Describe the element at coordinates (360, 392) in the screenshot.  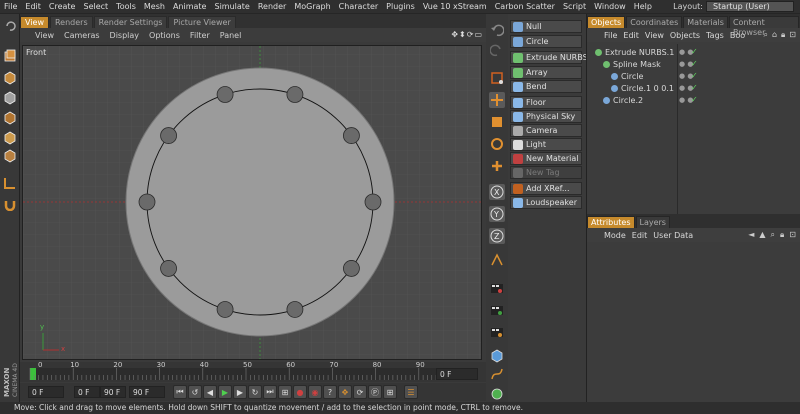
I see `key-rotation-icon: ⟳` at that location.